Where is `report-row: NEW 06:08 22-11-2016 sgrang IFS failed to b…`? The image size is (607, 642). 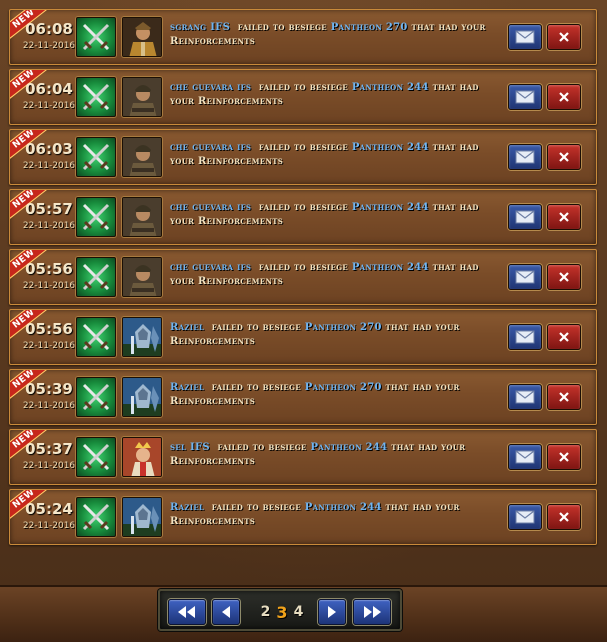 report-row: NEW 06:08 22-11-2016 sgrang IFS failed to b… is located at coordinates (303, 37).